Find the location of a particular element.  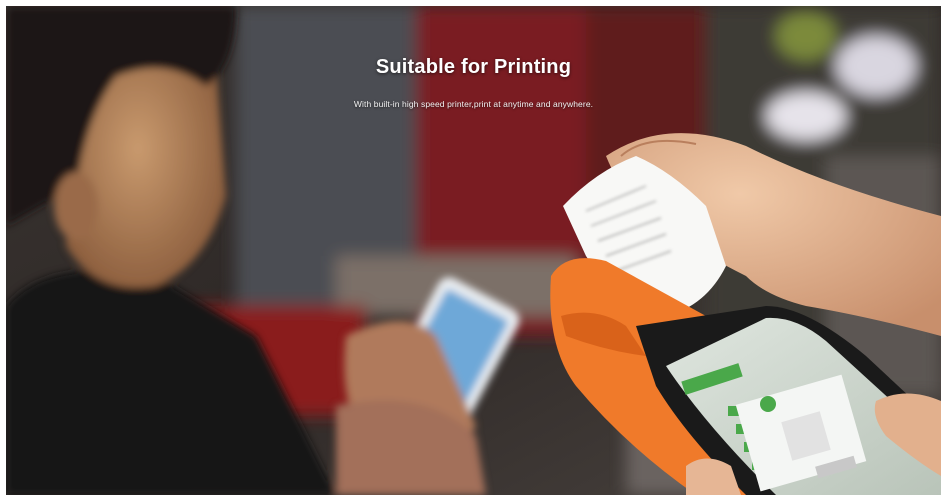

hero-title: Suitable for Printing is located at coordinates (473, 67).